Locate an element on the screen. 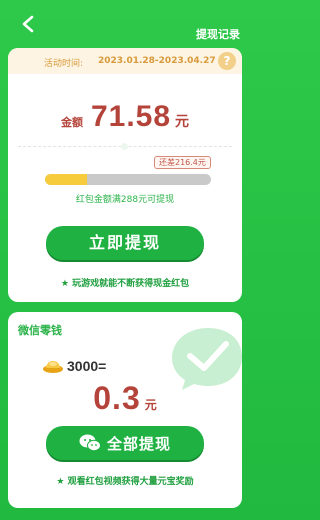 This screenshot has height=520, width=320. ingot-exchange-row: 3000 = is located at coordinates (74, 366).